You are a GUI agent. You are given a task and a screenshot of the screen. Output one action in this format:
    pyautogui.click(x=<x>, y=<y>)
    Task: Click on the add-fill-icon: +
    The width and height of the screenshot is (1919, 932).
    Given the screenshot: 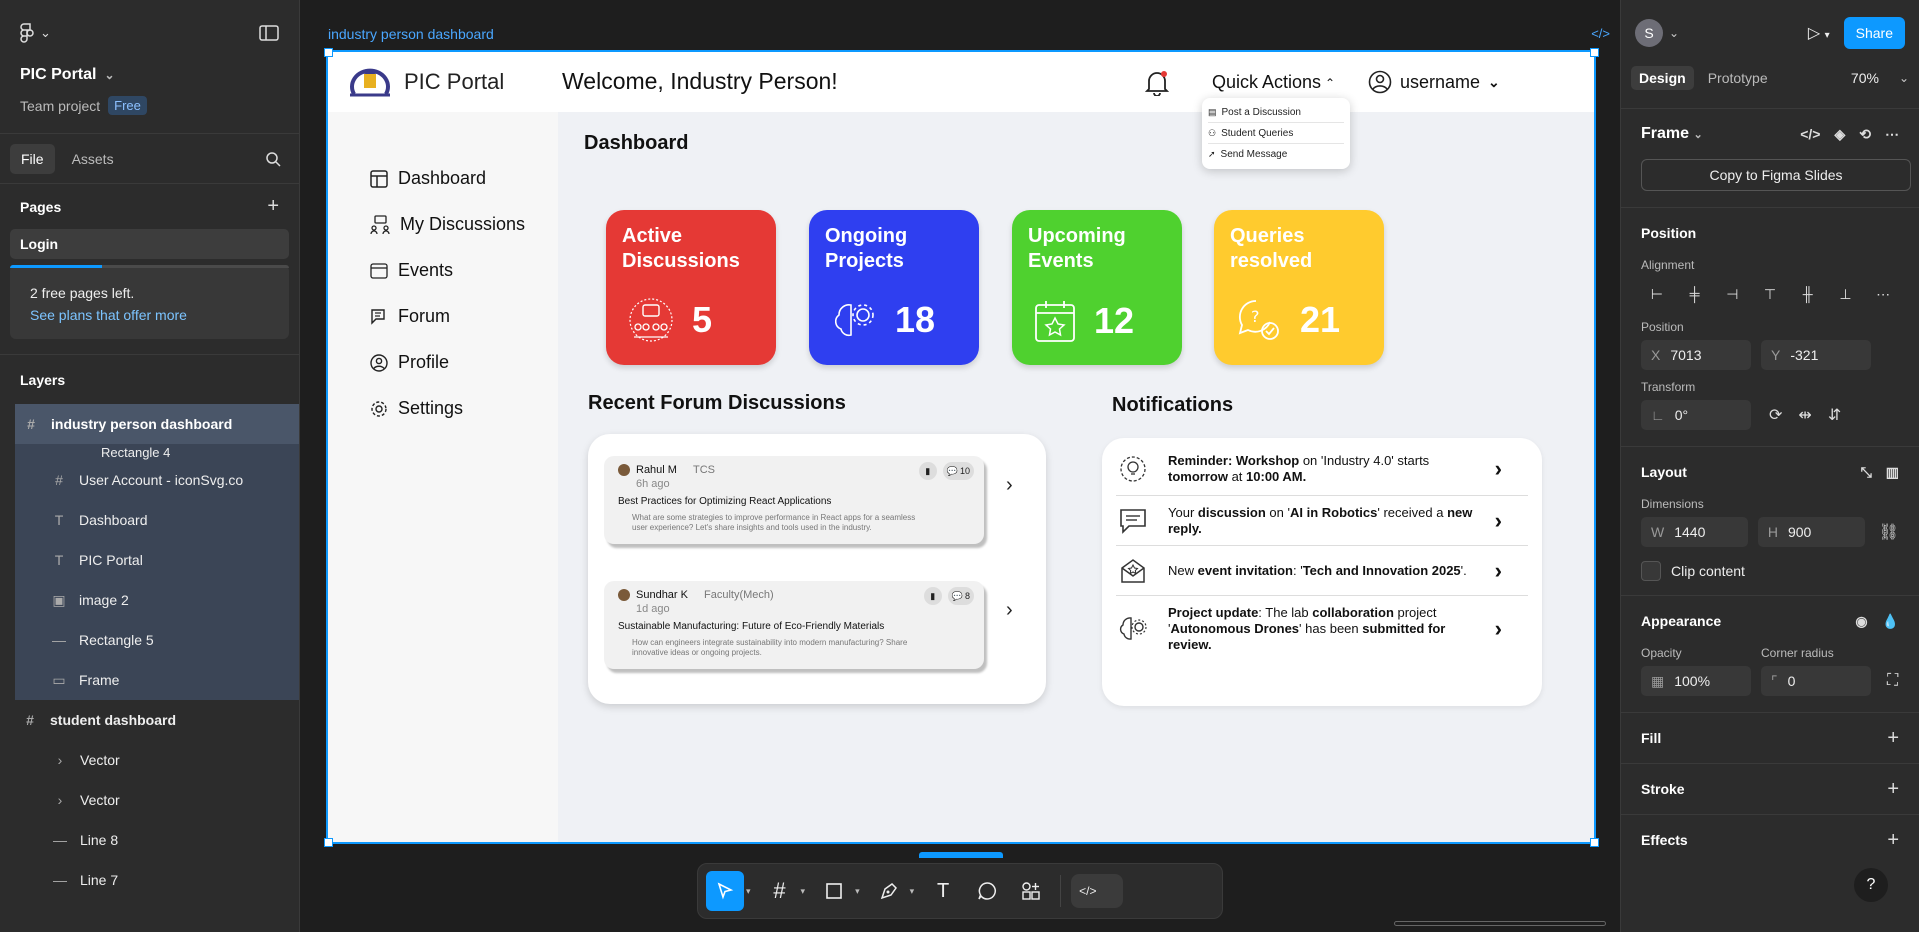 What is the action you would take?
    pyautogui.click(x=1893, y=738)
    